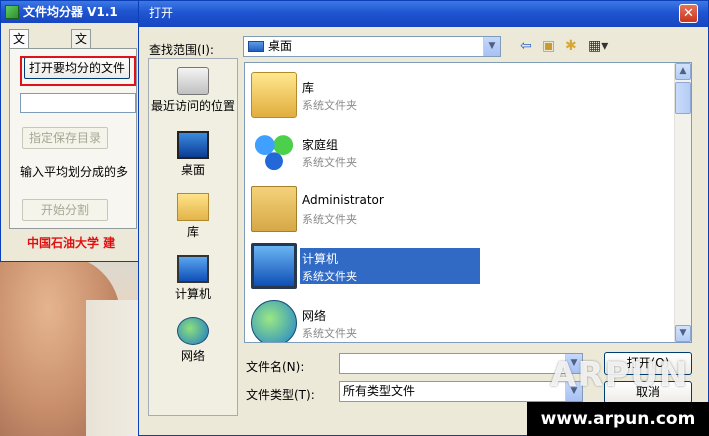  I want to click on place-label: 网络, so click(192, 356).